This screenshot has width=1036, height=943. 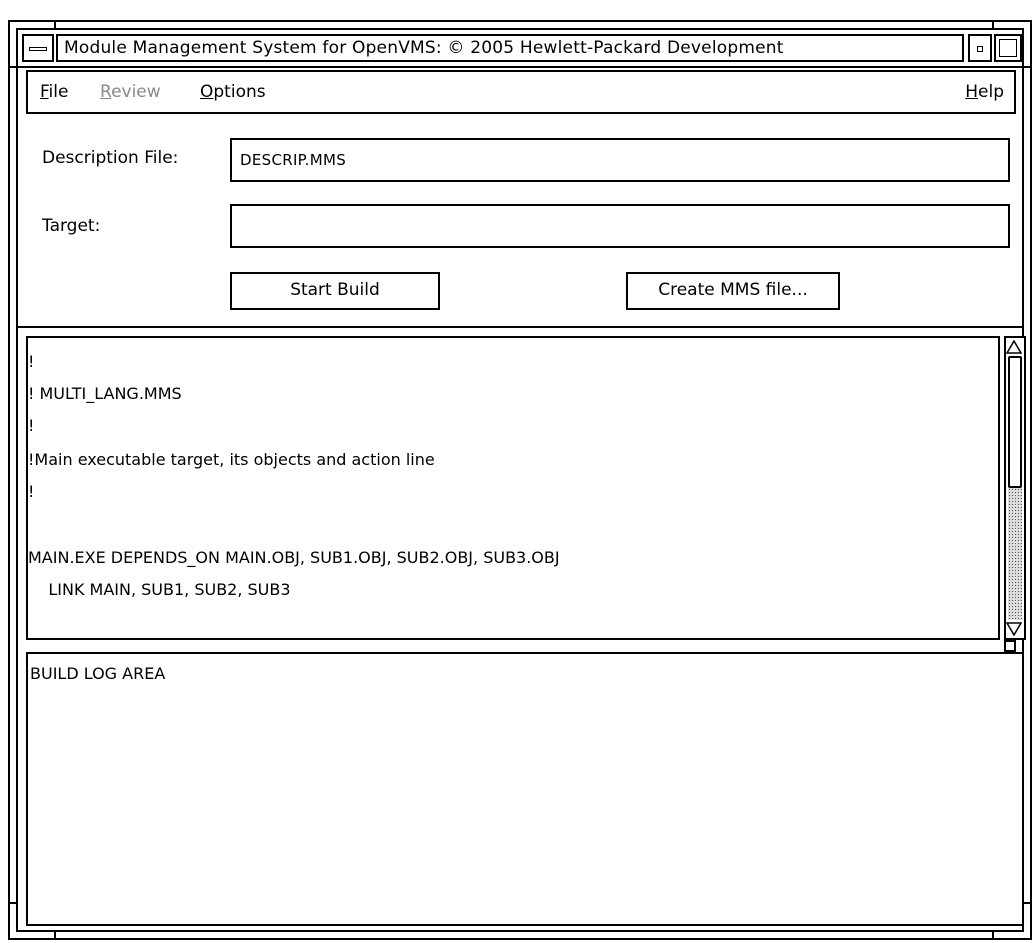 I want to click on description-file-input, so click(x=620, y=160).